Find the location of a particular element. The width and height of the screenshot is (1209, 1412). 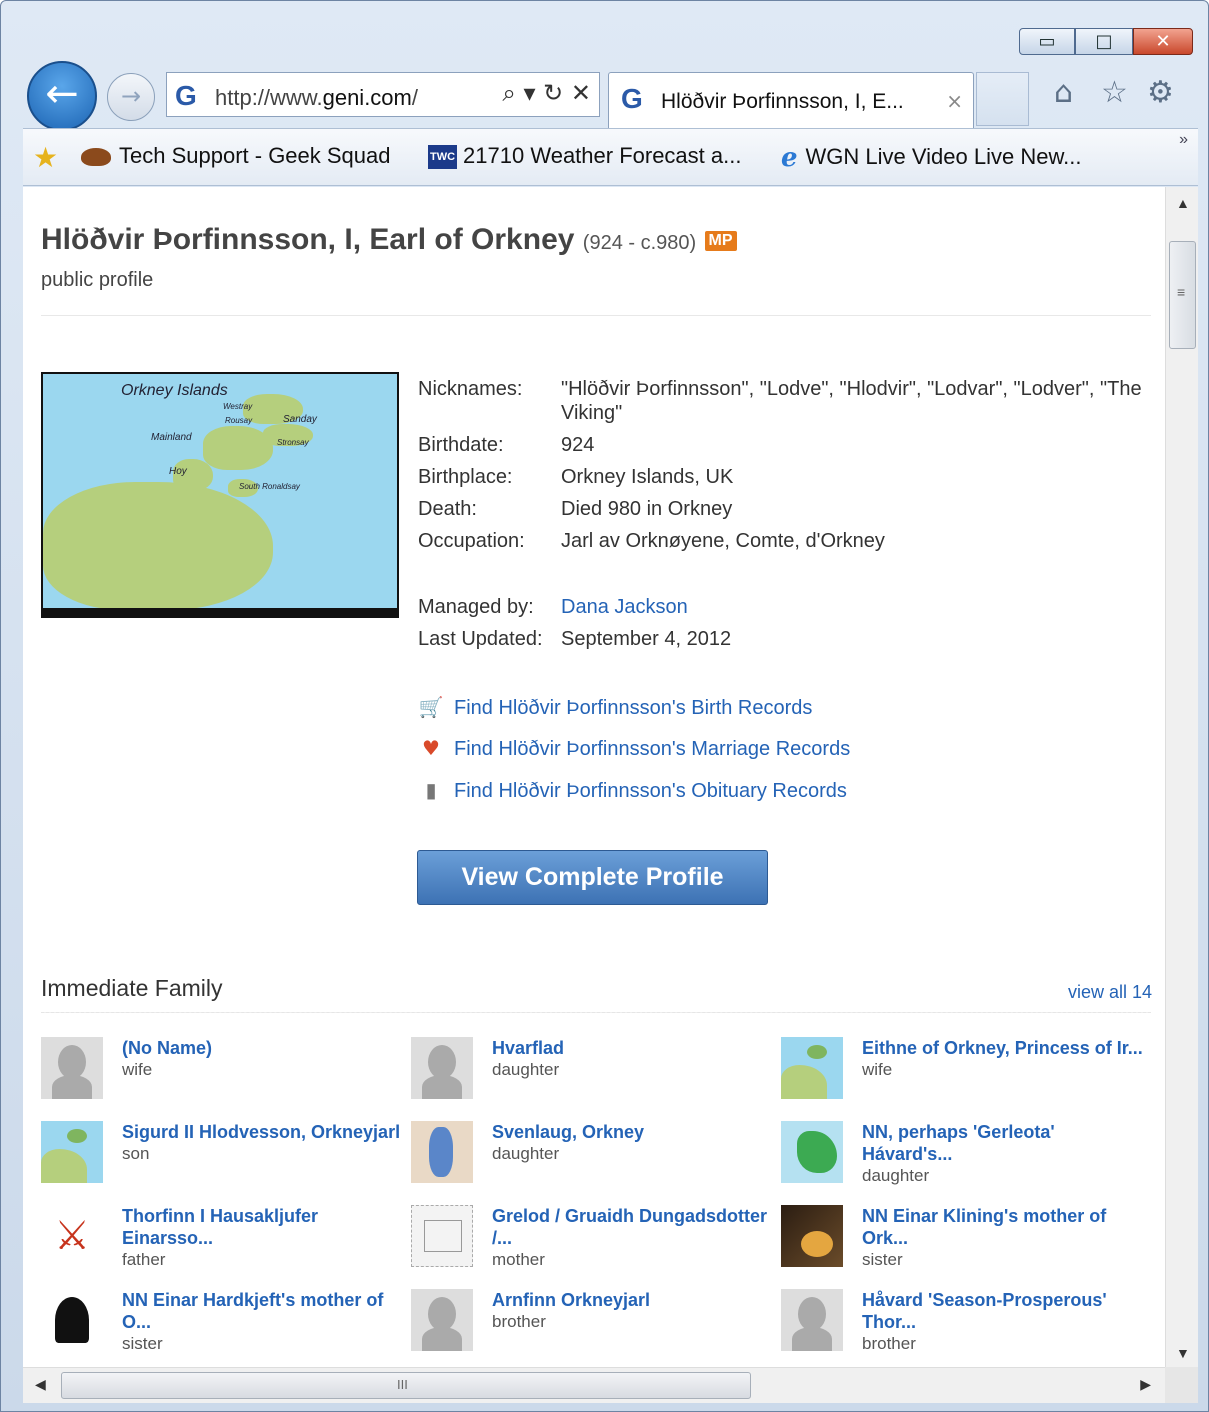

horizontal-scroll-thumb: III is located at coordinates (406, 1385).